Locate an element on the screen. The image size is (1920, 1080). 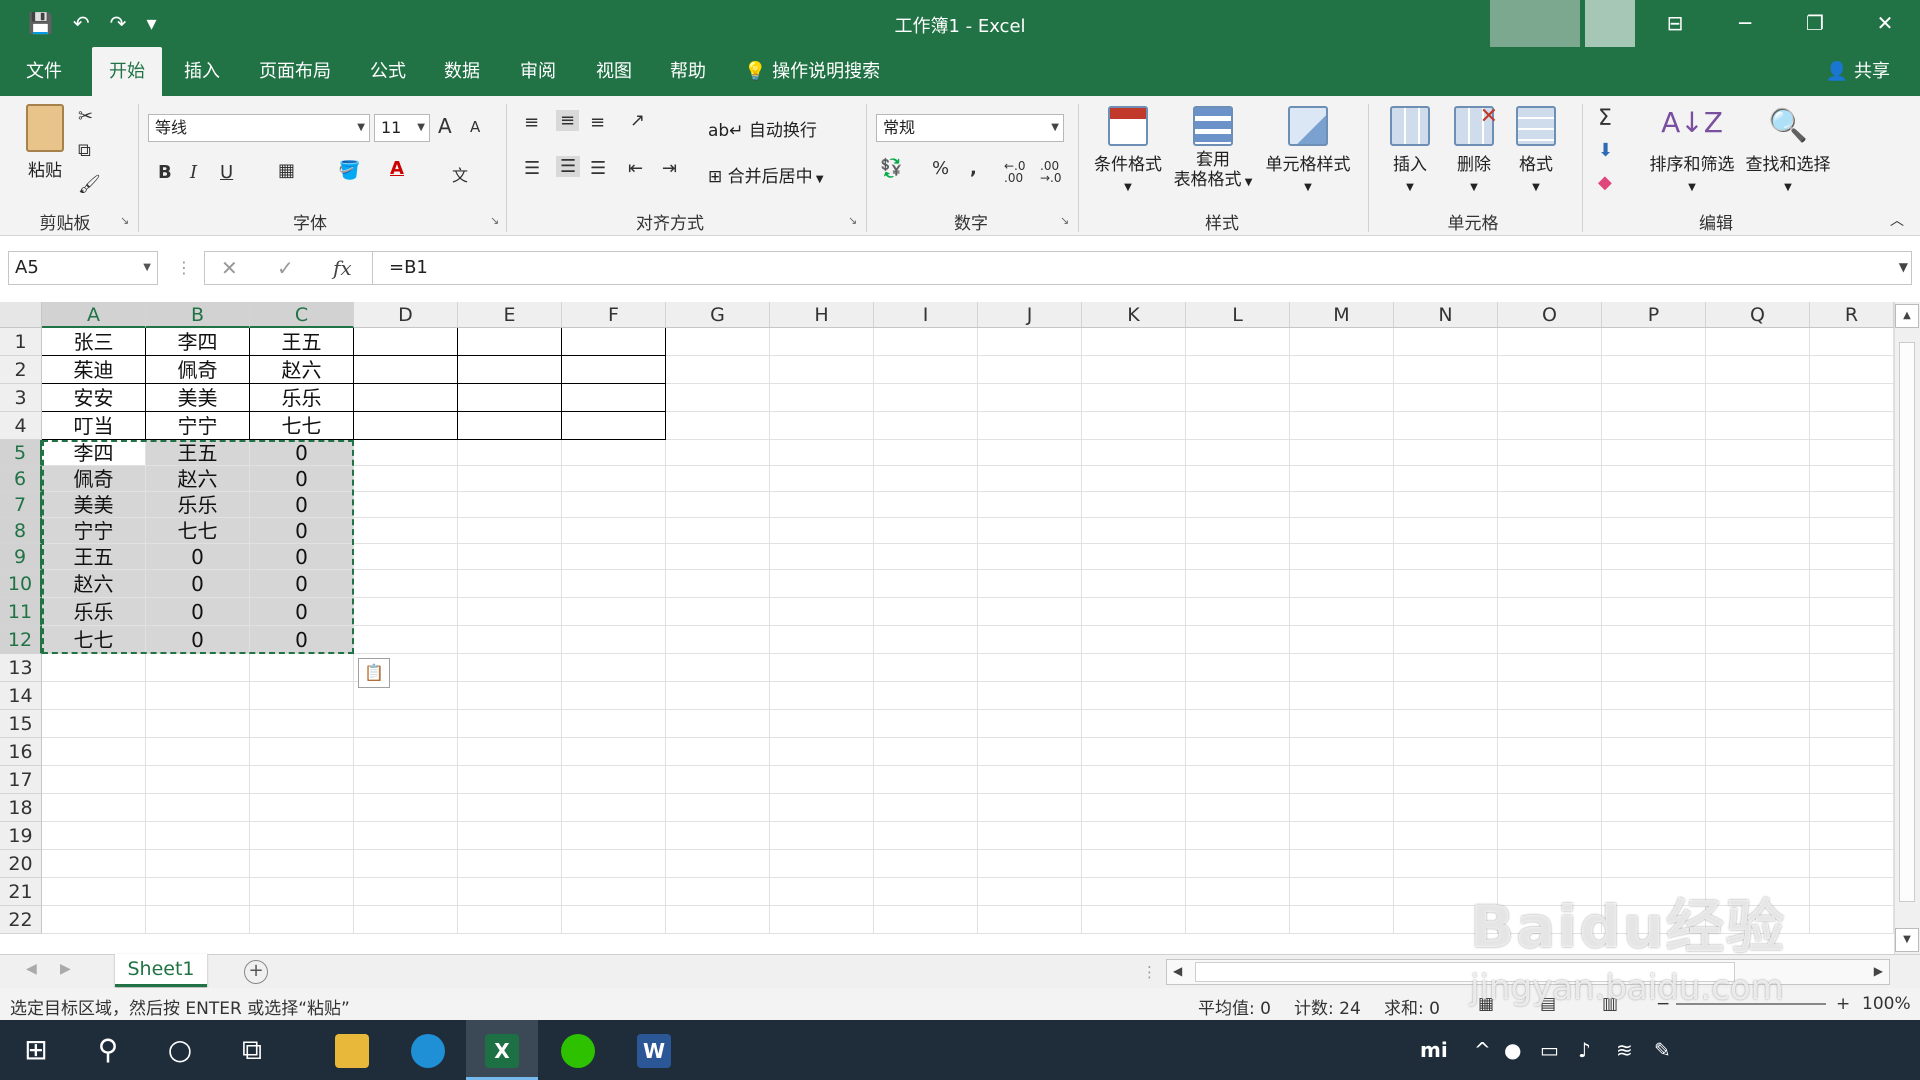
accounting-format-icon: 💱 is located at coordinates (891, 168).